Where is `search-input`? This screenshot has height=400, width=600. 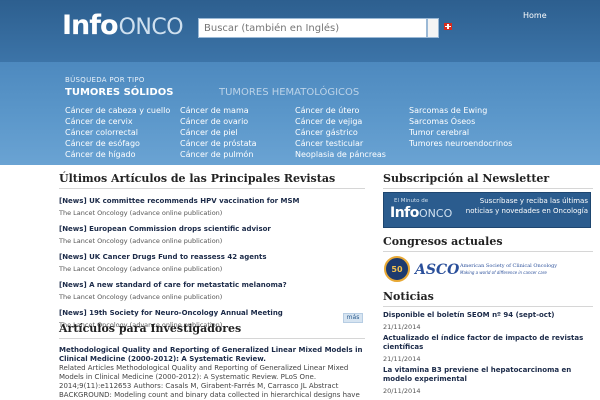 search-input is located at coordinates (312, 28).